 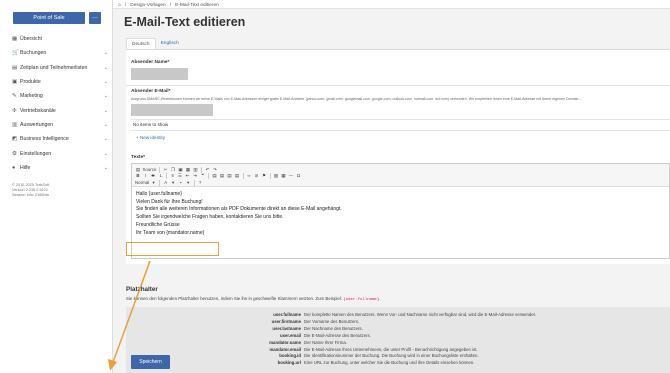 I want to click on sidebar-item-0: ▦ Übersicht, so click(x=60, y=39).